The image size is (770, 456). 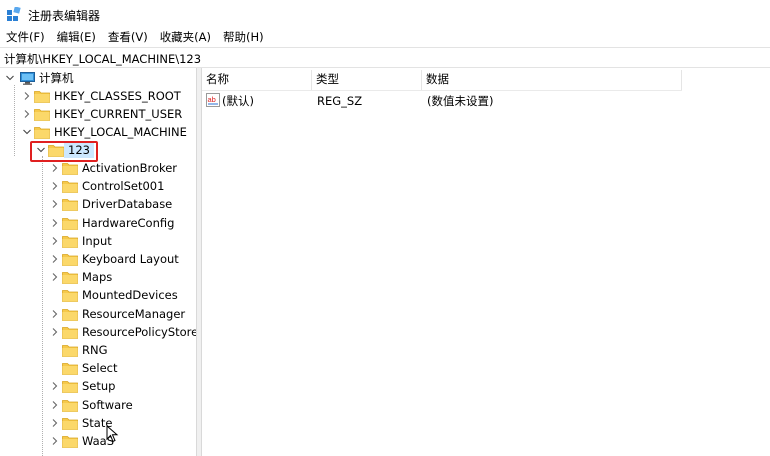 I want to click on tree-item-child: Select, so click(x=98, y=368).